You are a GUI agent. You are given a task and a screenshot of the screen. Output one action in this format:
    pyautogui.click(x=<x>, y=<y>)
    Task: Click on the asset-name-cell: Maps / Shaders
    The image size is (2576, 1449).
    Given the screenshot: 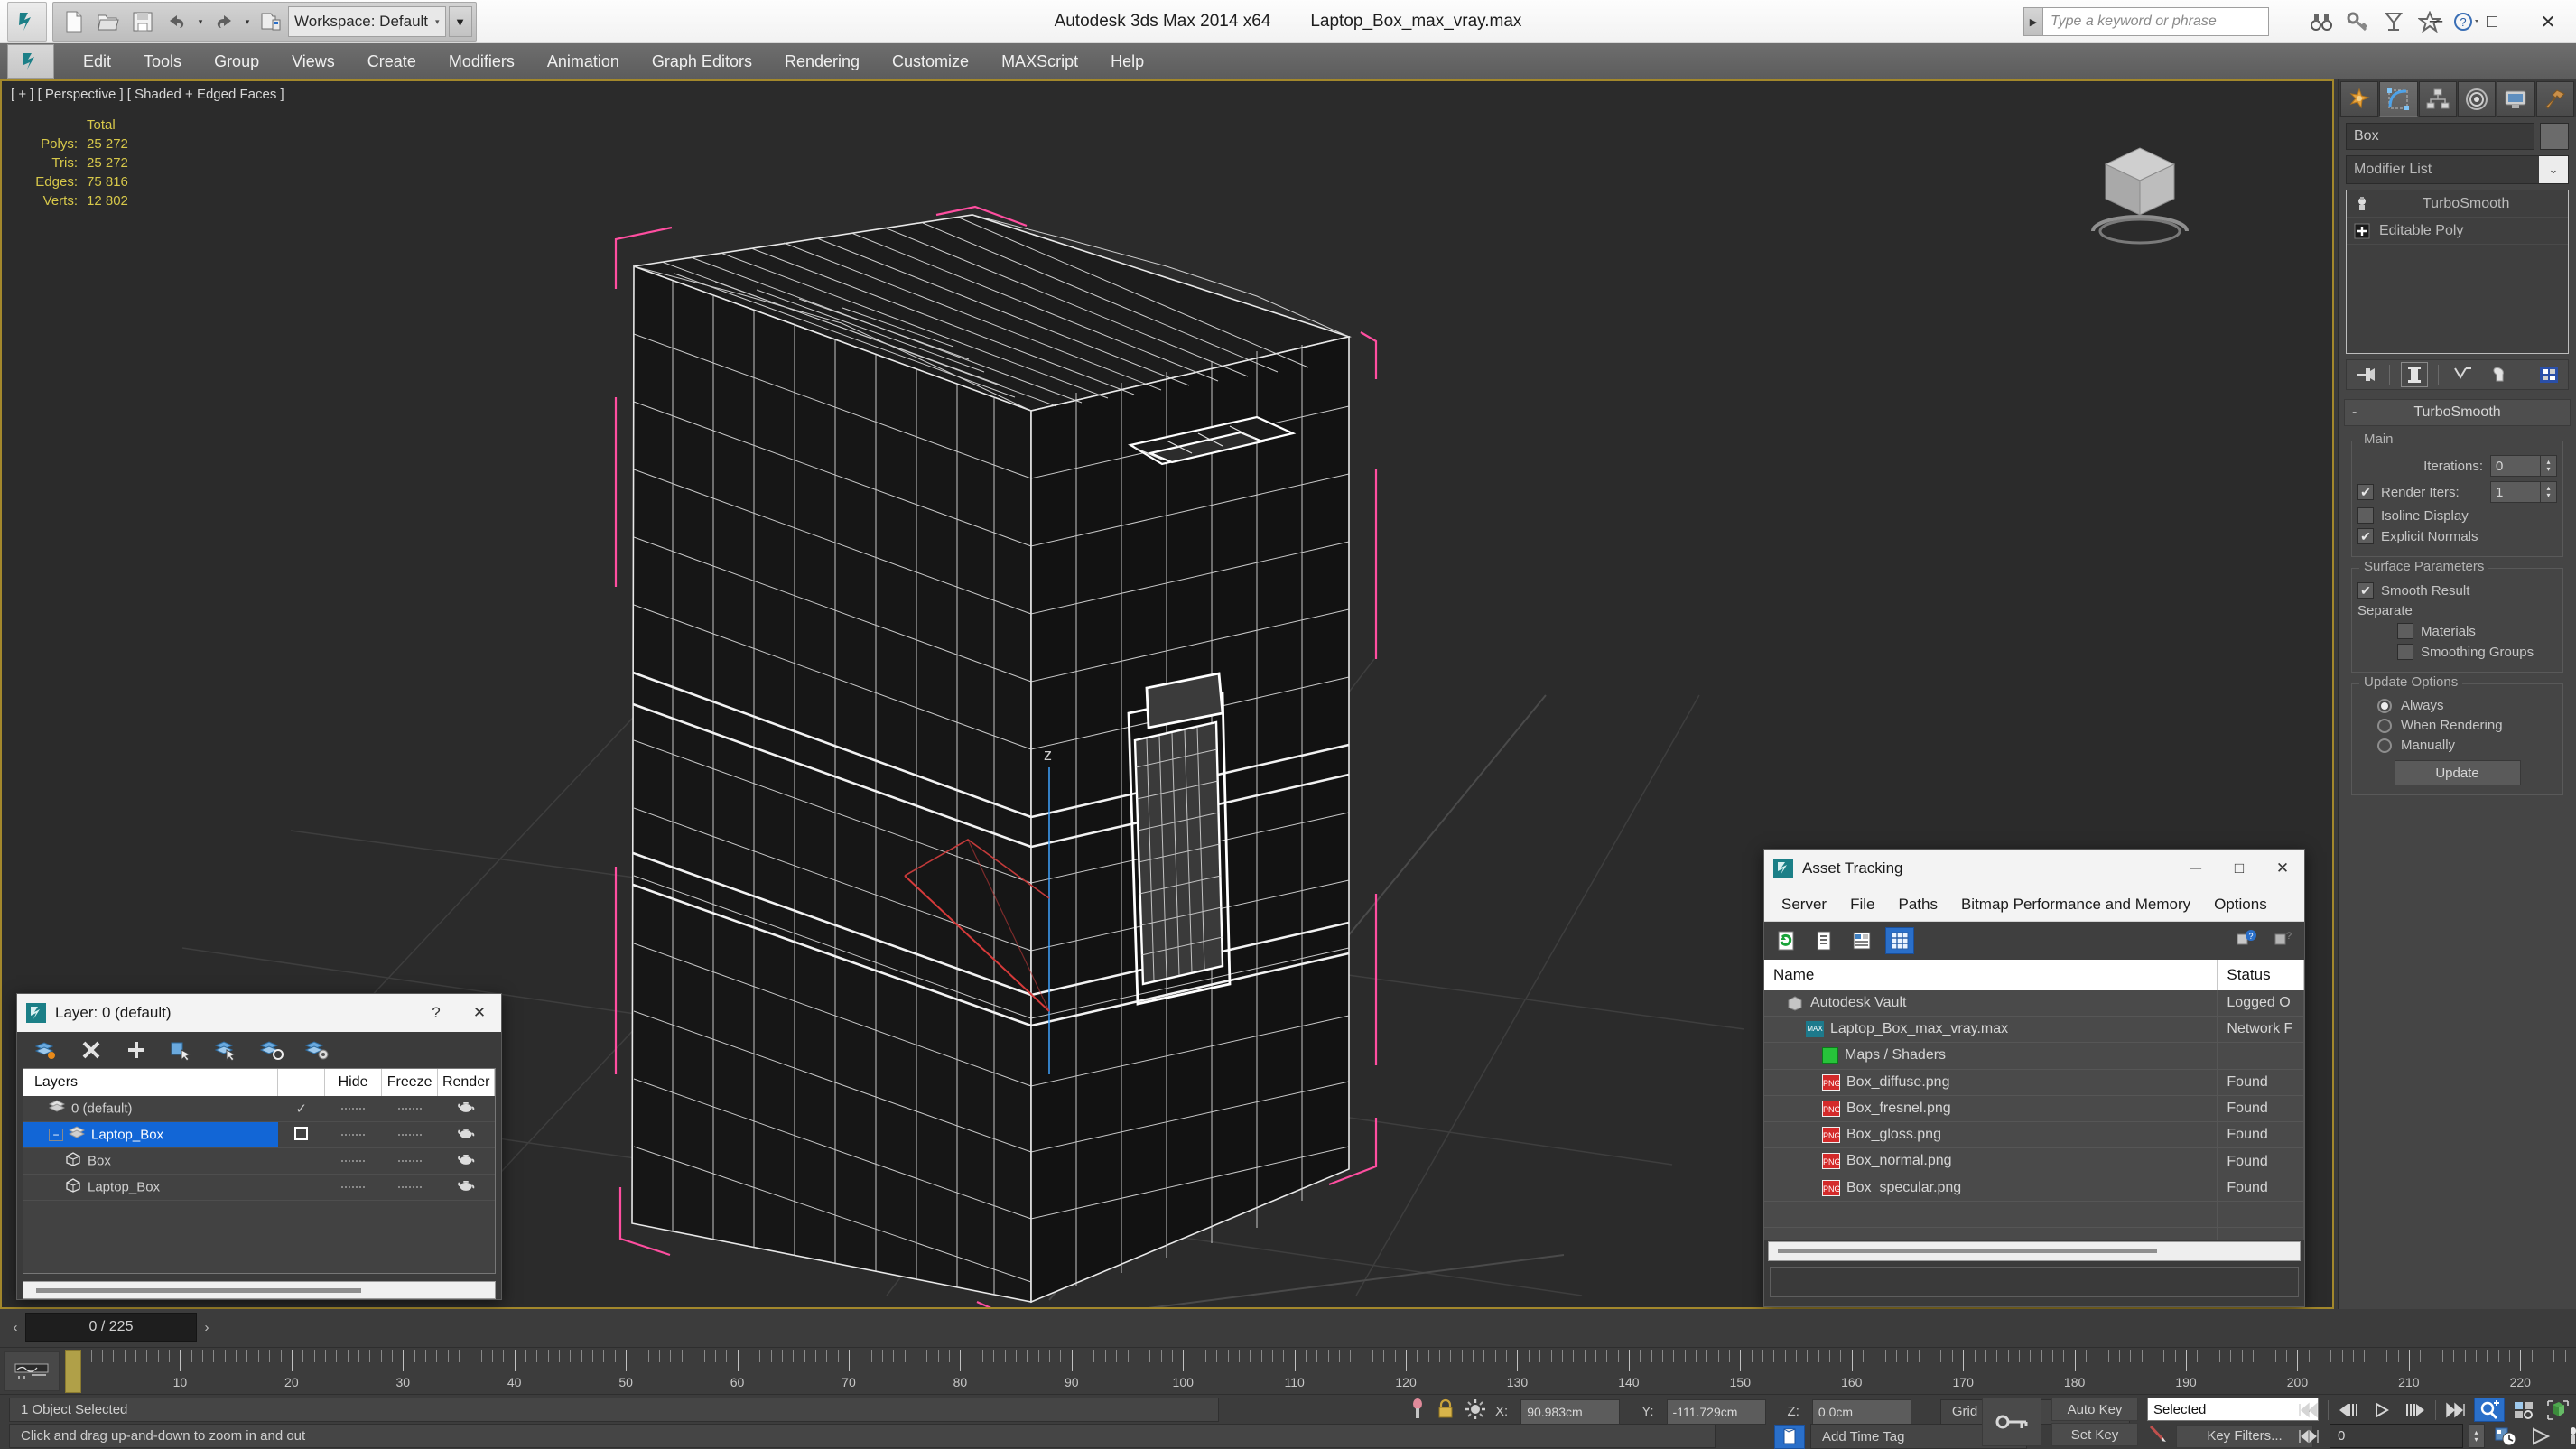 What is the action you would take?
    pyautogui.click(x=1991, y=1056)
    